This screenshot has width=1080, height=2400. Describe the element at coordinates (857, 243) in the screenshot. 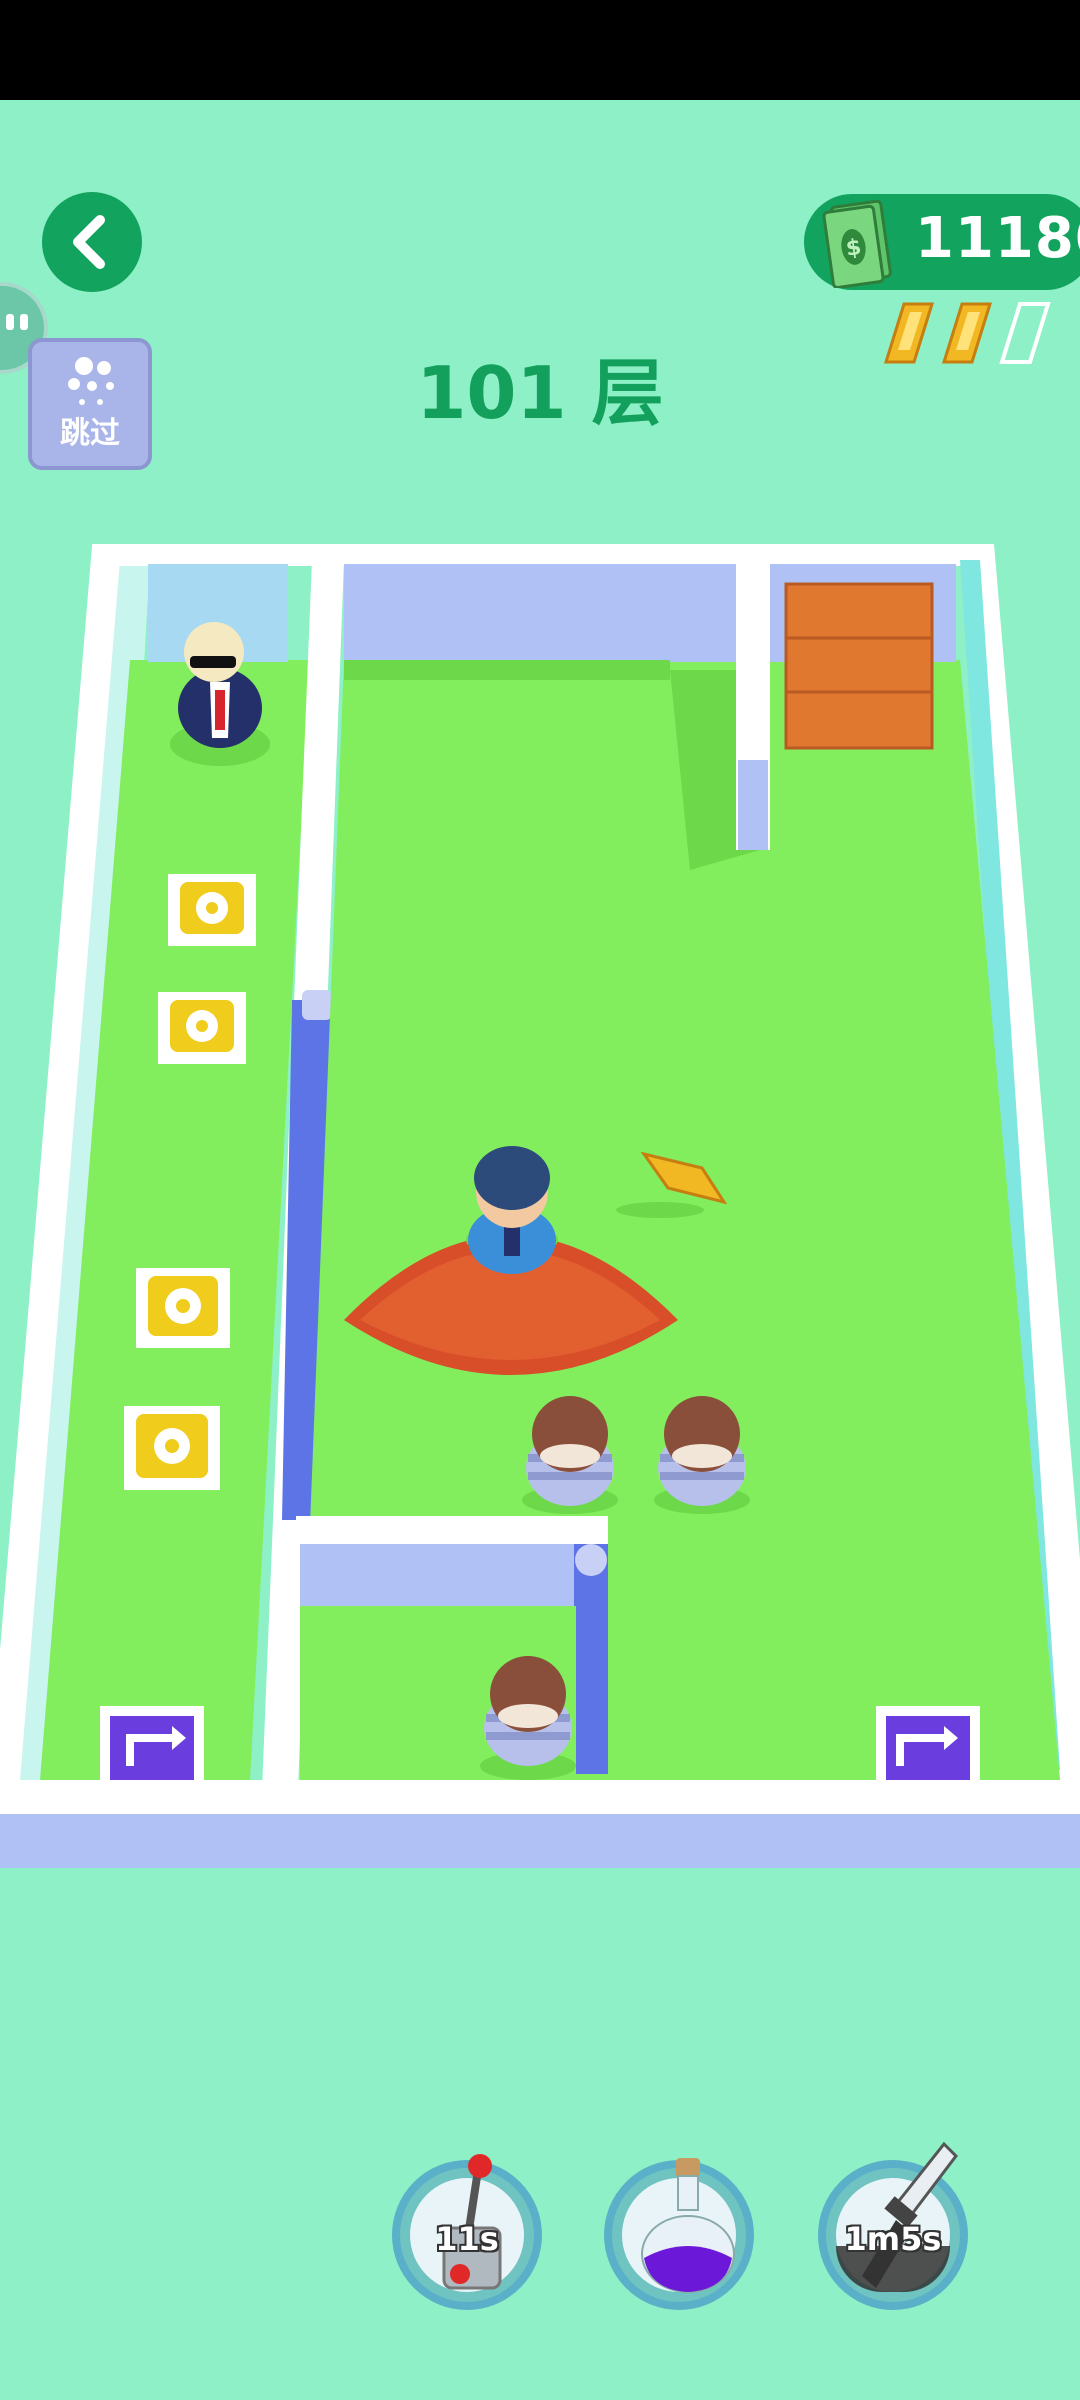

I see `cash-icon: $` at that location.